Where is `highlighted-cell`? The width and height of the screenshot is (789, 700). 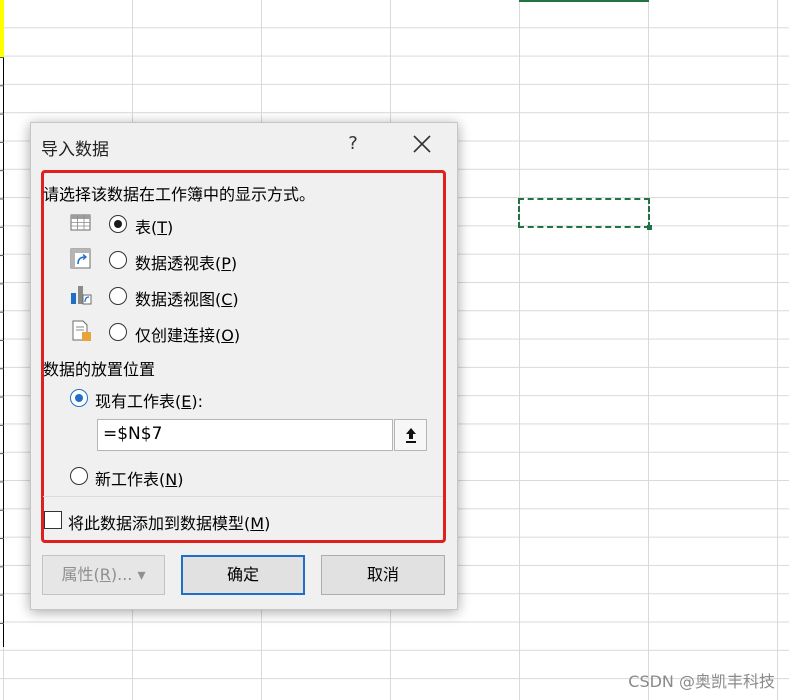 highlighted-cell is located at coordinates (2, 28).